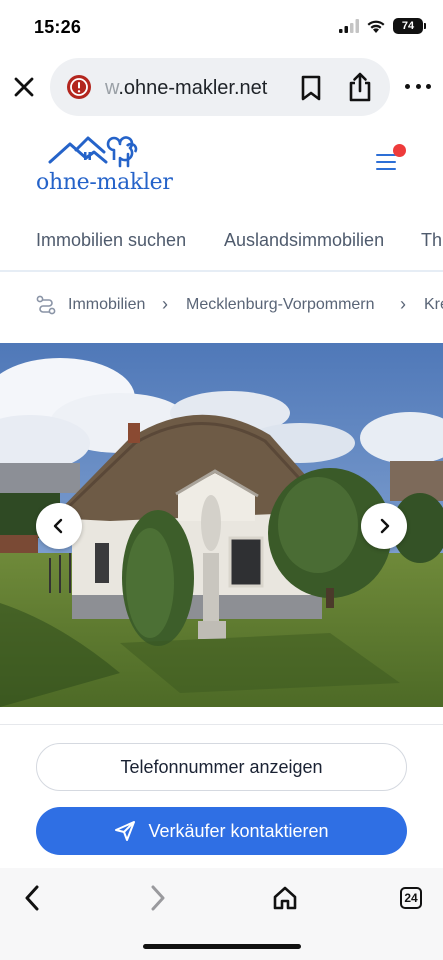 This screenshot has width=443, height=960. What do you see at coordinates (93, 152) in the screenshot?
I see `logo-house-icon` at bounding box center [93, 152].